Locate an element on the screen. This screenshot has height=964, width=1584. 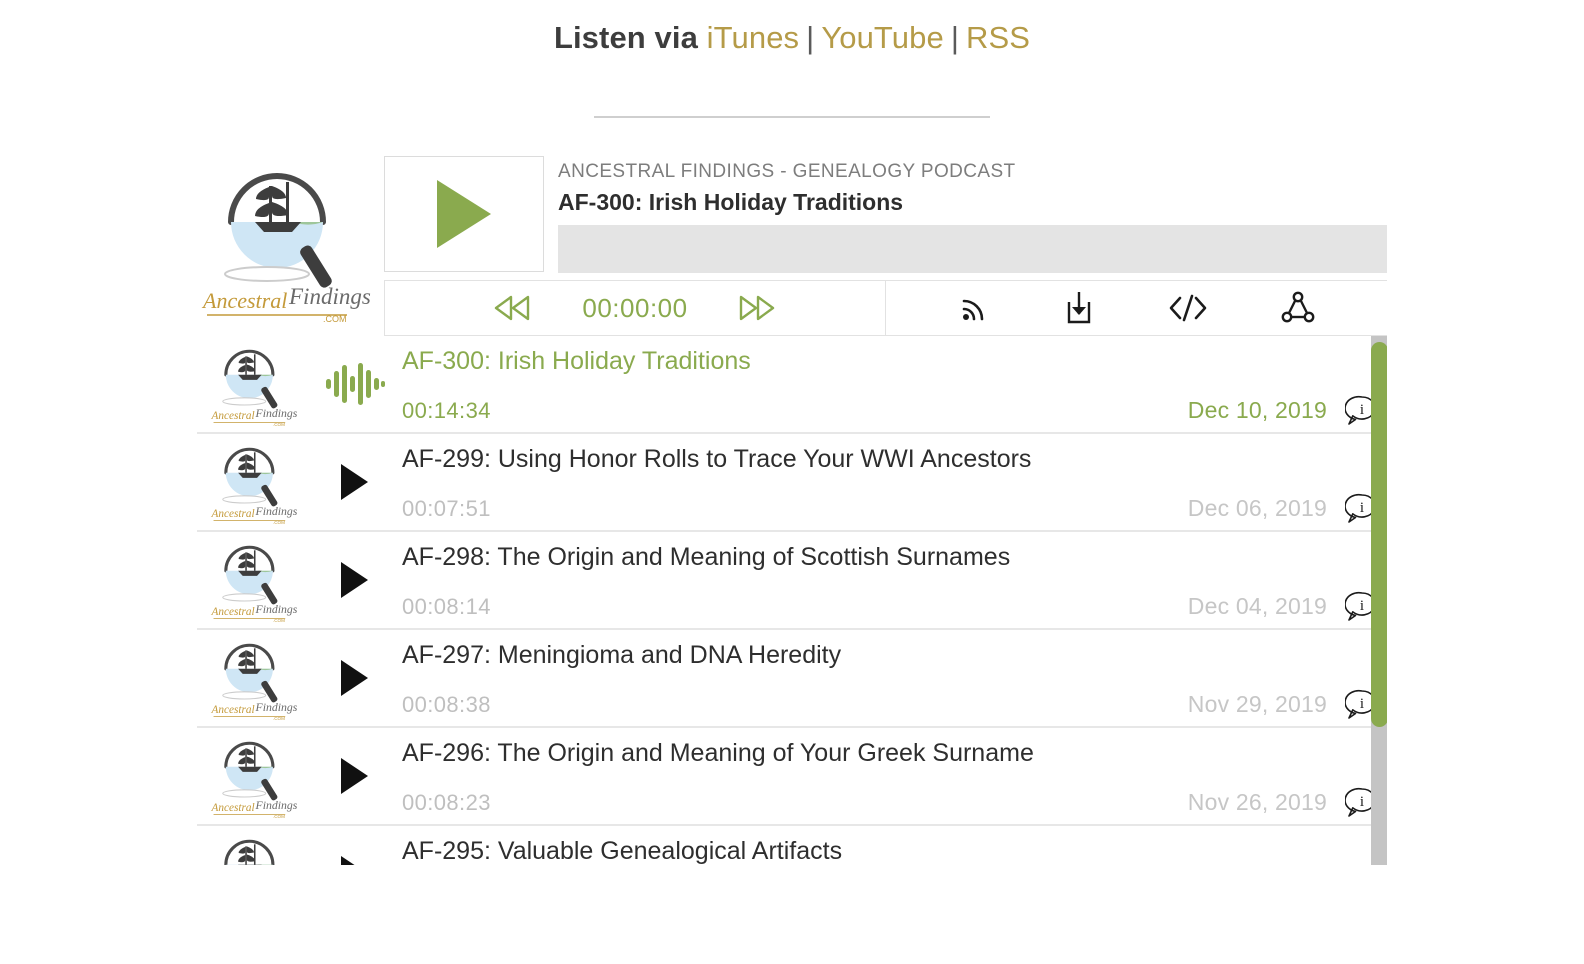
utility-controls is located at coordinates (1136, 308).